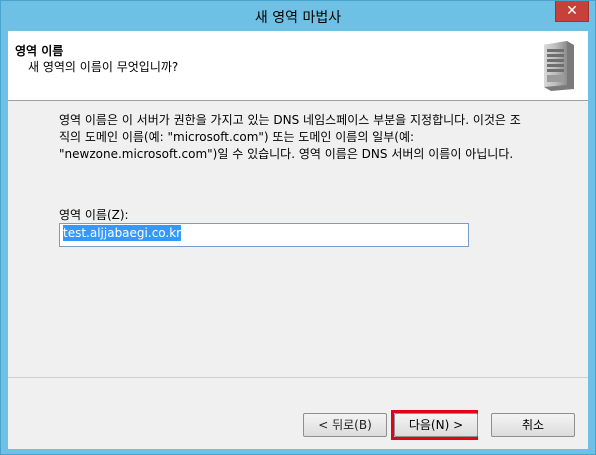  What do you see at coordinates (94, 215) in the screenshot?
I see `zone-name-label: 영역 이름(Z):` at bounding box center [94, 215].